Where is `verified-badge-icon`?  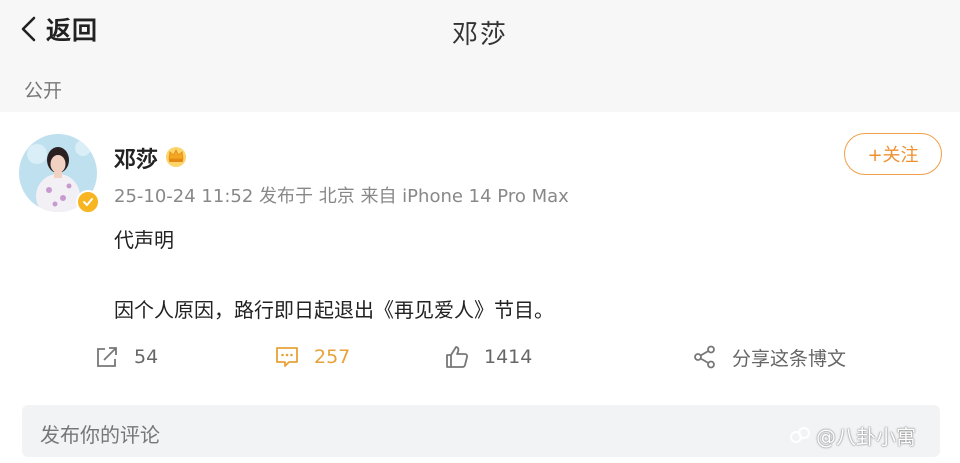
verified-badge-icon is located at coordinates (88, 202).